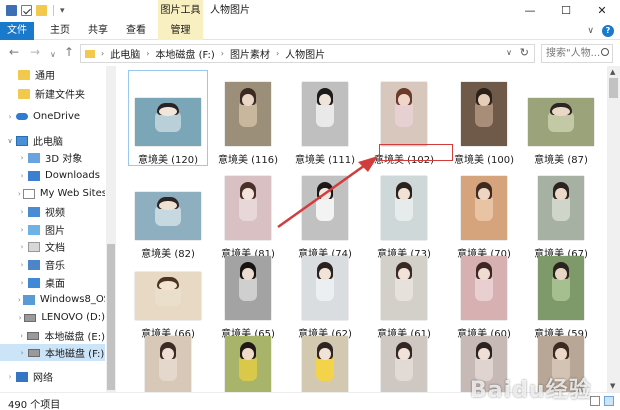 The width and height of the screenshot is (620, 410). What do you see at coordinates (327, 192) in the screenshot?
I see `annotation-arrow` at bounding box center [327, 192].